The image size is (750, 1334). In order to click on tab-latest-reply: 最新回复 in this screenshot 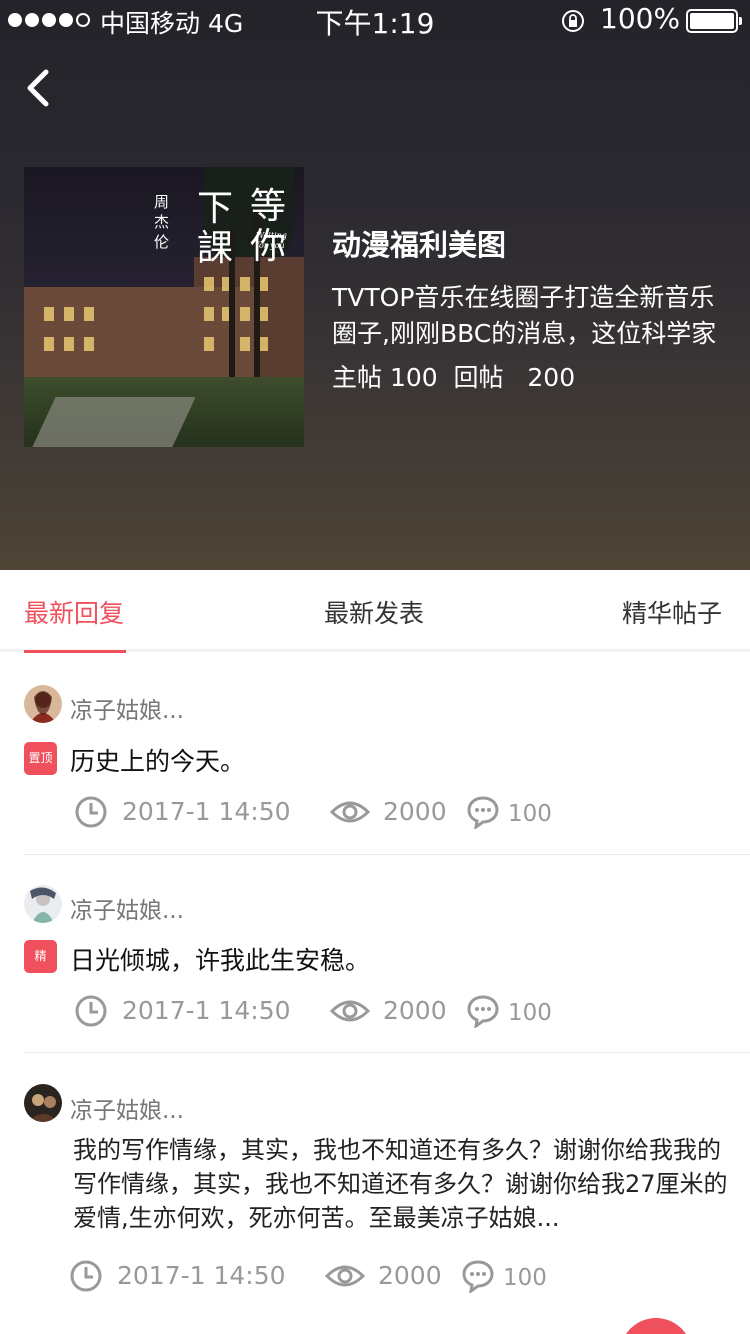, I will do `click(74, 612)`.